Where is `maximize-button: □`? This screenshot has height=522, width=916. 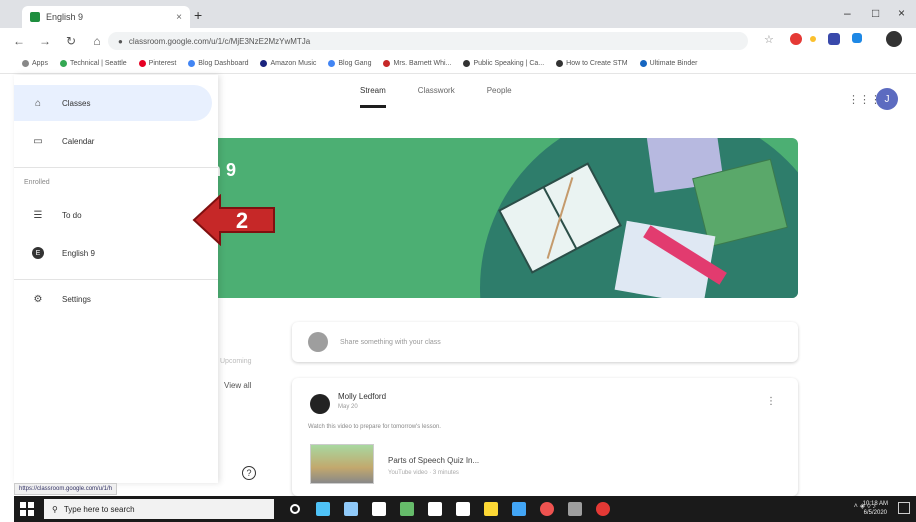
maximize-button: □ is located at coordinates (875, 13).